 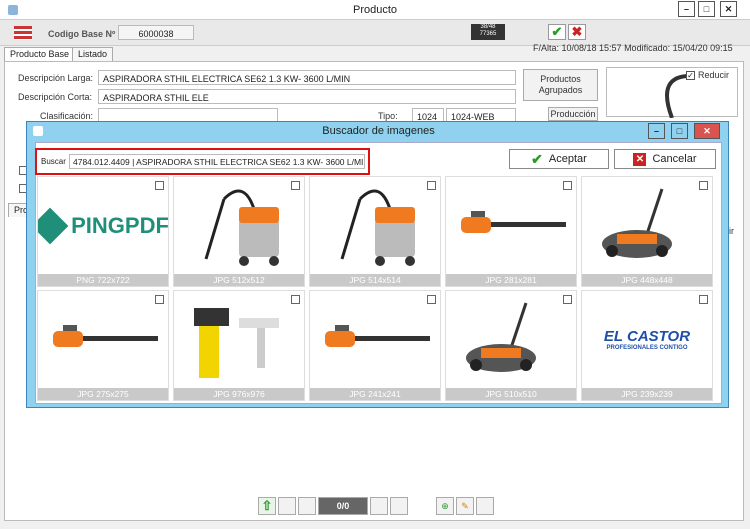 I want to click on counter-bottom: 77365, so click(x=488, y=34).